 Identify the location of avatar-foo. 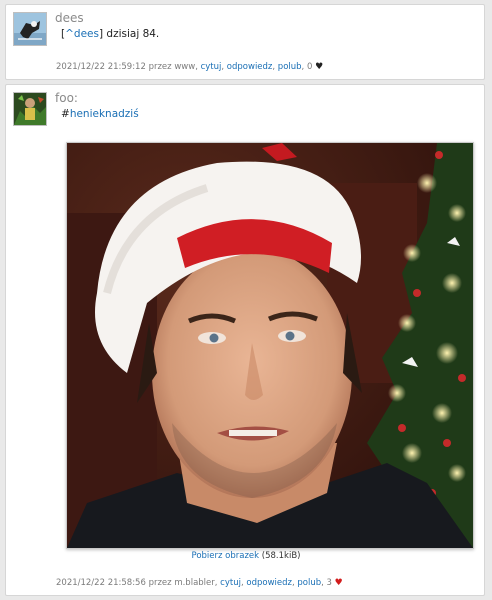
(30, 109).